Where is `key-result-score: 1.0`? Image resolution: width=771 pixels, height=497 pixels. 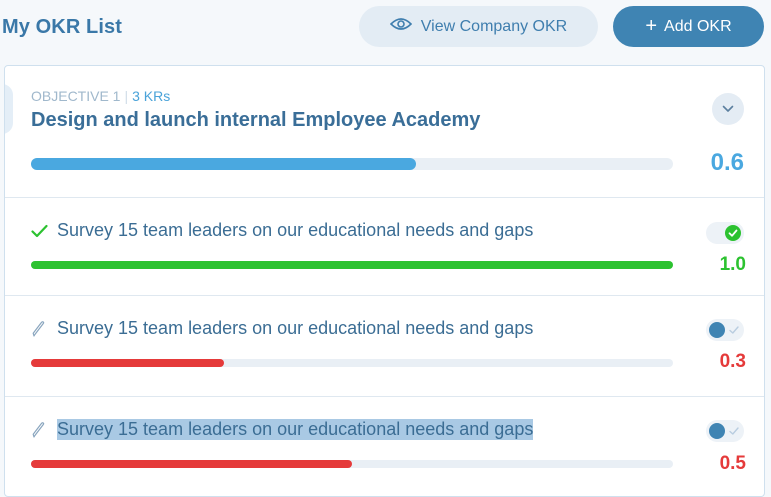
key-result-score: 1.0 is located at coordinates (732, 264).